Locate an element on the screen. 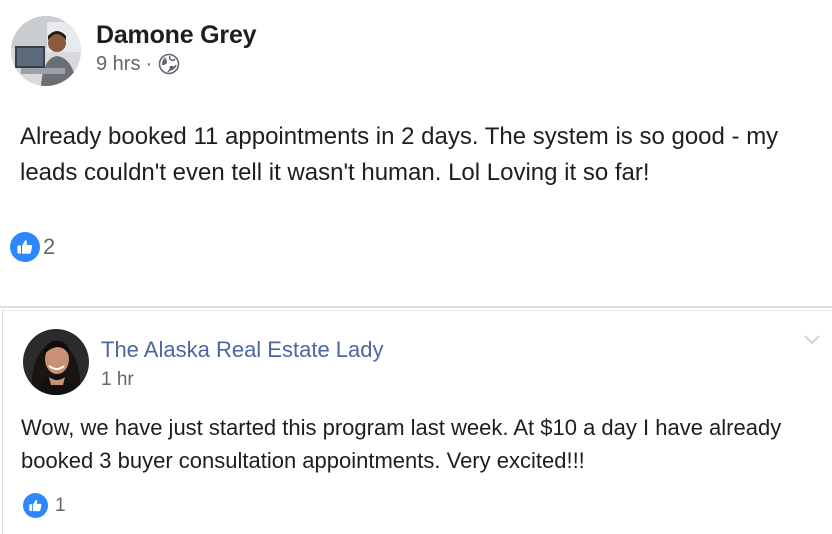 This screenshot has width=832, height=534. comment-timestamp: 1 hr is located at coordinates (117, 380).